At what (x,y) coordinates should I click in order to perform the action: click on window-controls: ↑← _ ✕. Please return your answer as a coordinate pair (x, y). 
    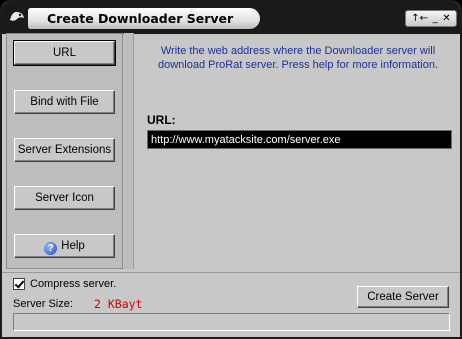
    Looking at the image, I should click on (431, 18).